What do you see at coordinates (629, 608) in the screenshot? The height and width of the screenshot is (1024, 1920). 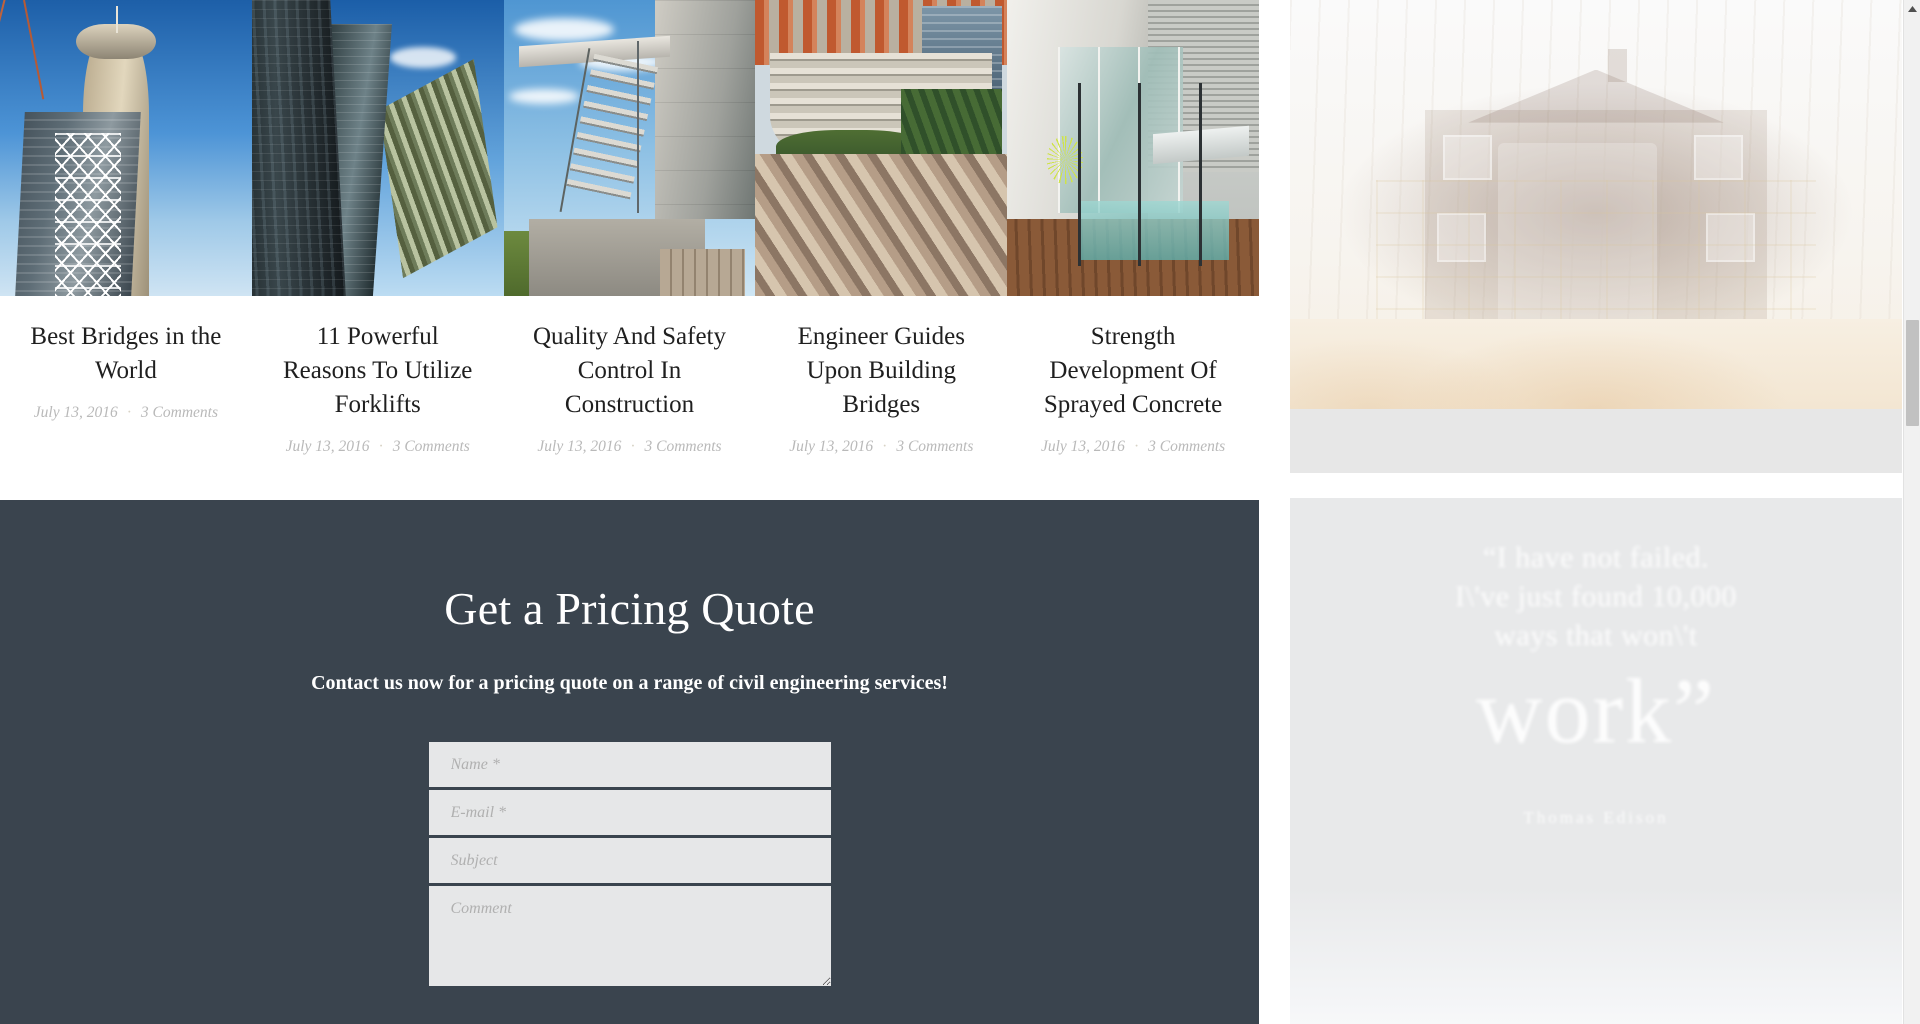 I see `page-title: Get a Pricing Quote` at bounding box center [629, 608].